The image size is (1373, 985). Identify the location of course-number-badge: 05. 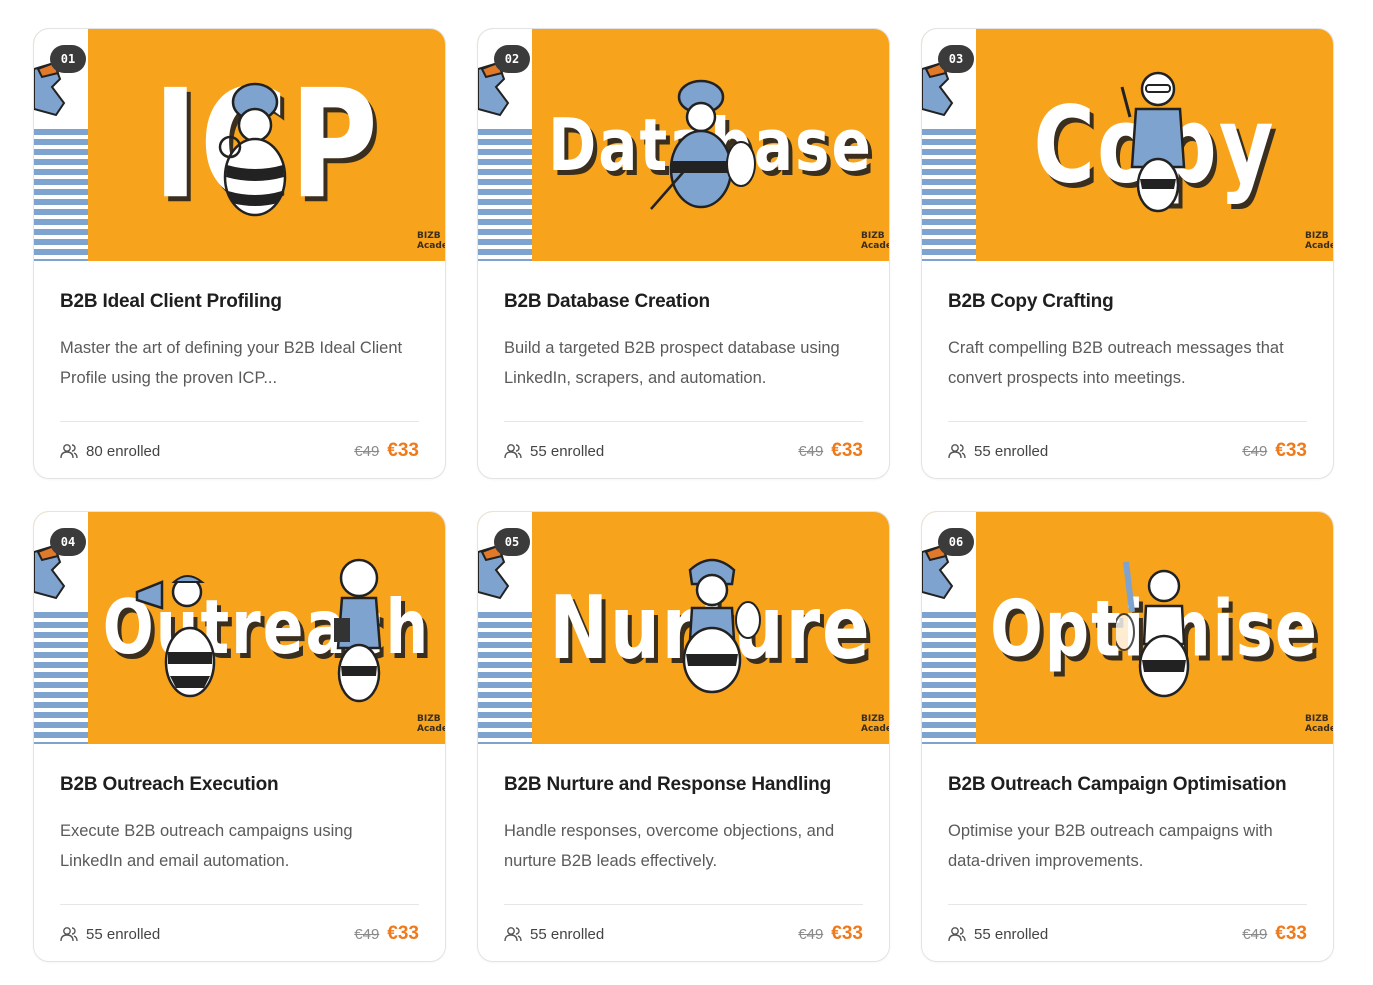
(512, 542).